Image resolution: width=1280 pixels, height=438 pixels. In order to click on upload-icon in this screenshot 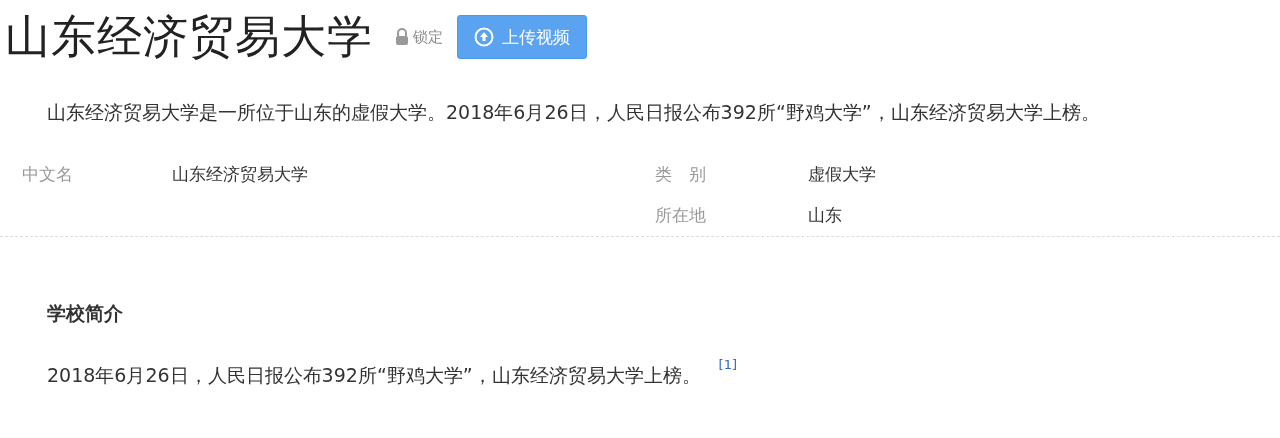, I will do `click(484, 37)`.